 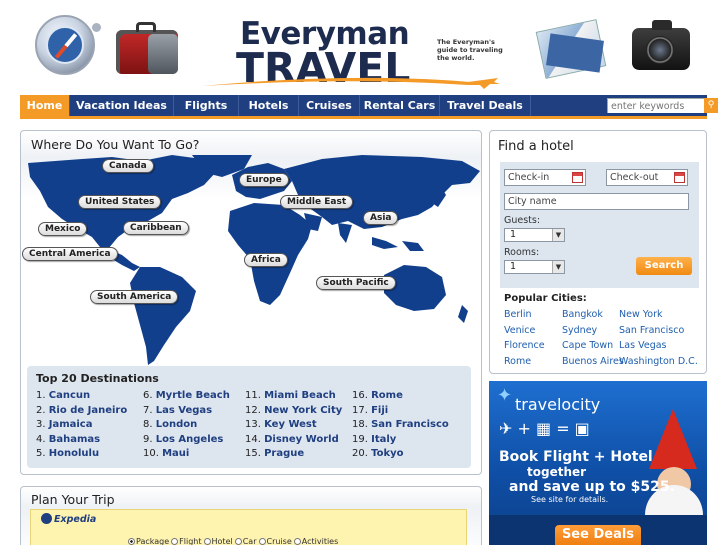 I want to click on see-deals-button: See Deals, so click(x=598, y=535).